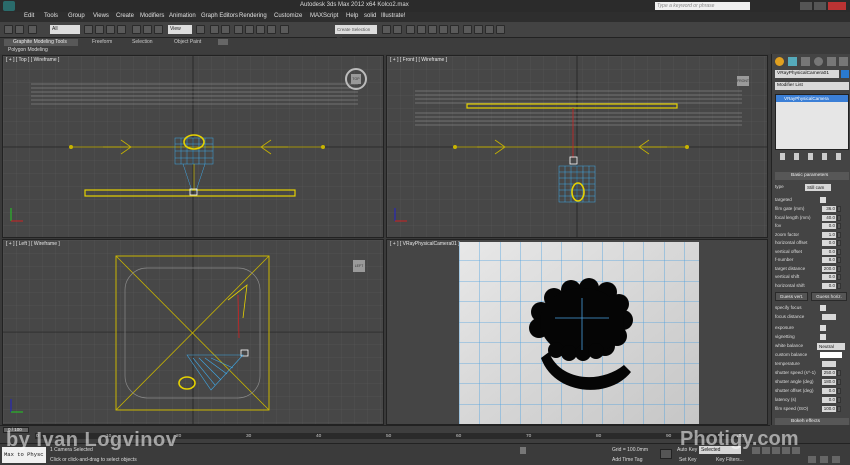  Describe the element at coordinates (831, 355) in the screenshot. I see `custom-balance-swatch` at that location.